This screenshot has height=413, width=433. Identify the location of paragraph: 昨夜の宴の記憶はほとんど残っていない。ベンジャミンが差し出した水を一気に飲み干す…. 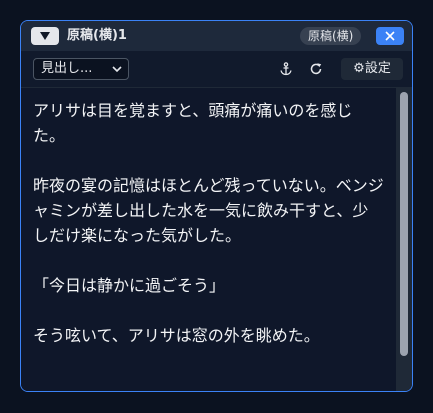
(208, 210).